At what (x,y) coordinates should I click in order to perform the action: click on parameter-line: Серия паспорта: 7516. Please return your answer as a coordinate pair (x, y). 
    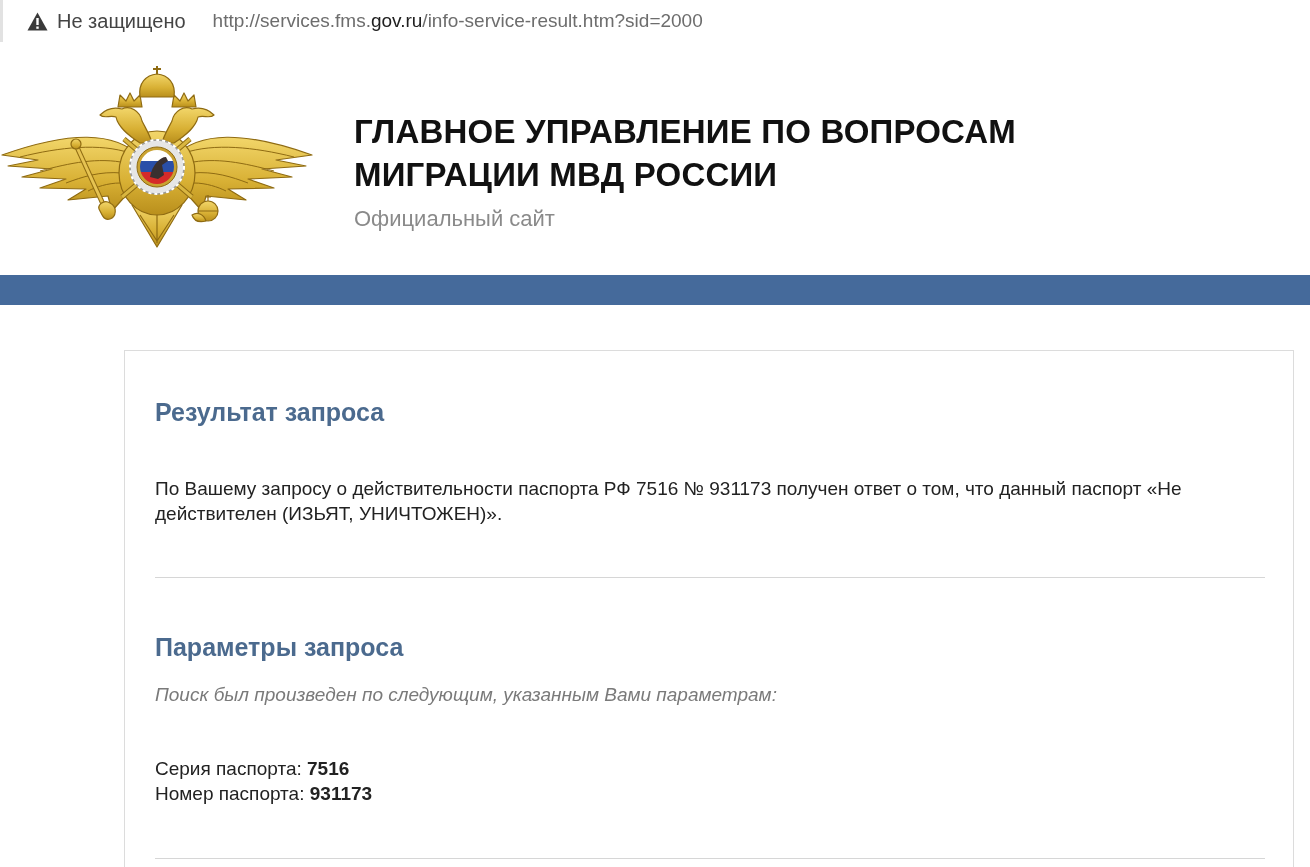
    Looking at the image, I should click on (253, 769).